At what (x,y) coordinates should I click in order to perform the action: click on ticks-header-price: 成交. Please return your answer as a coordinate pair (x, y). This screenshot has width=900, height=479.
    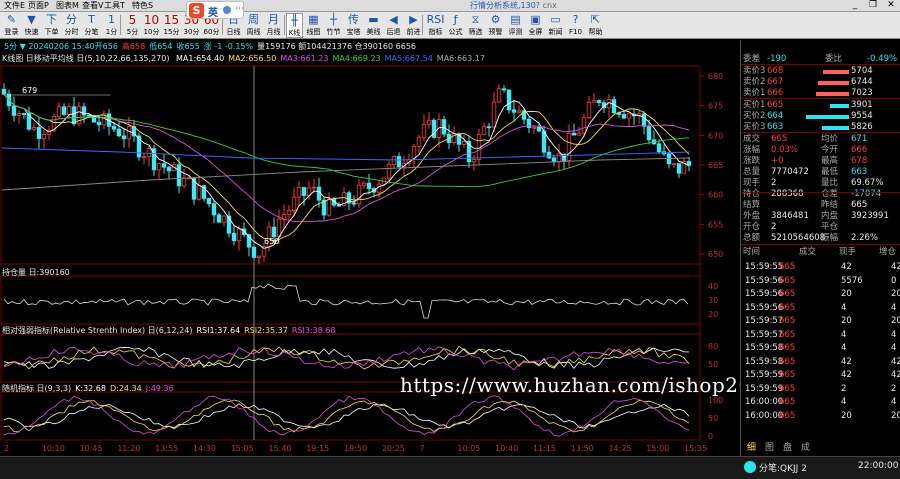
    Looking at the image, I should click on (808, 252).